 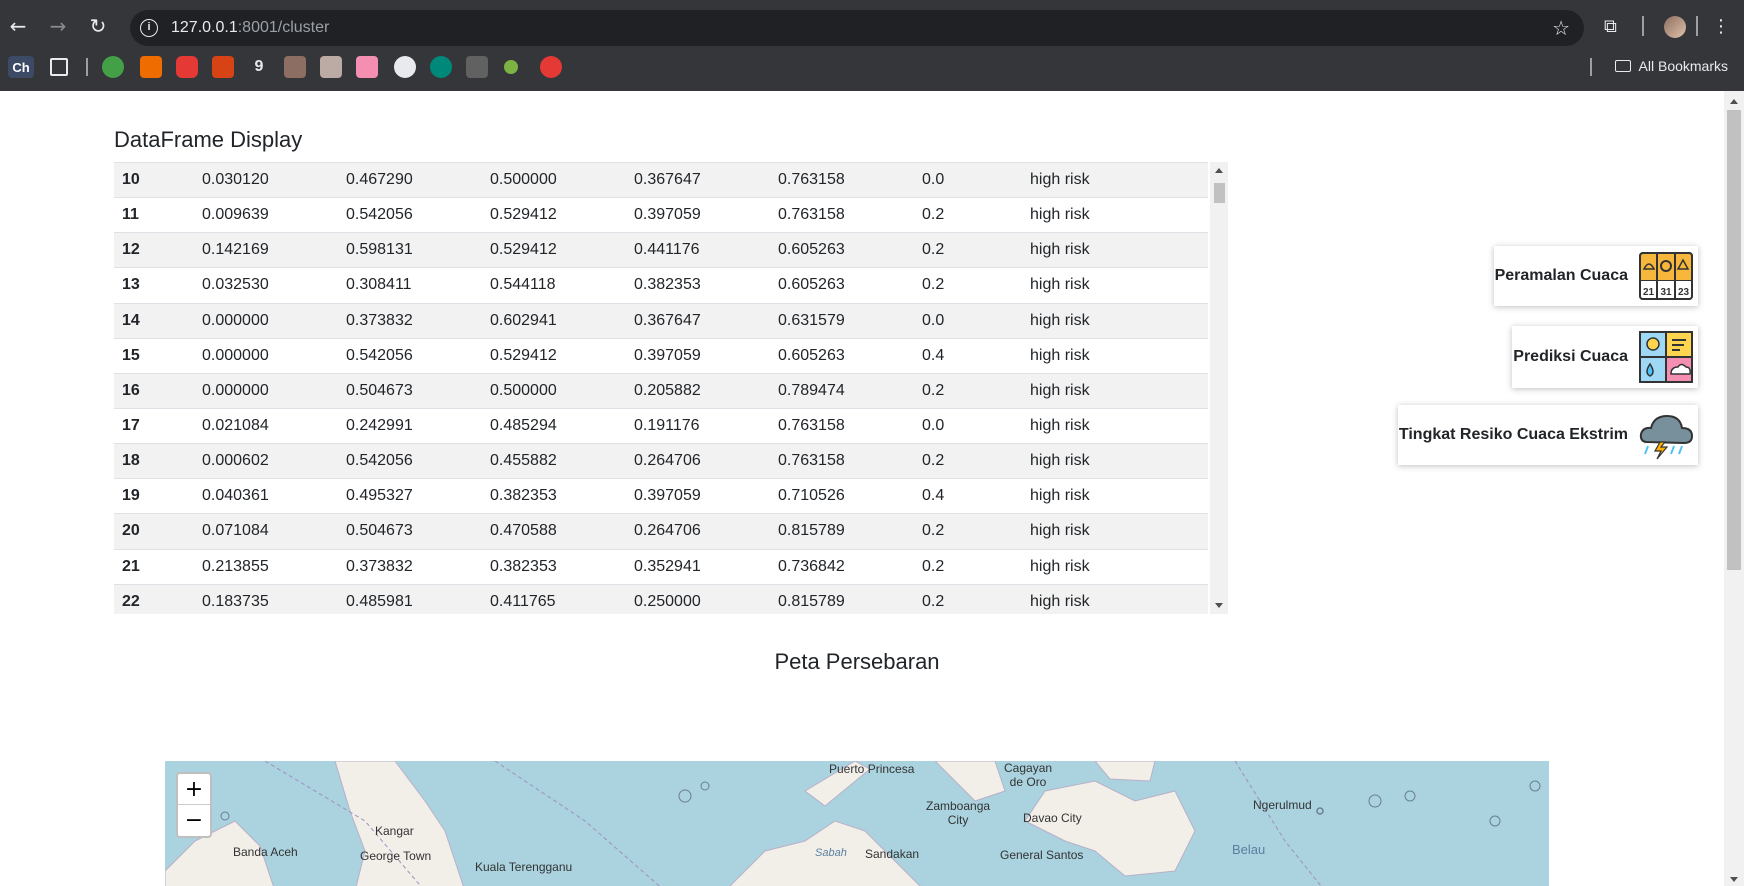 What do you see at coordinates (1605, 357) in the screenshot?
I see `card-prediksi-cuaca: Prediksi Cuaca` at bounding box center [1605, 357].